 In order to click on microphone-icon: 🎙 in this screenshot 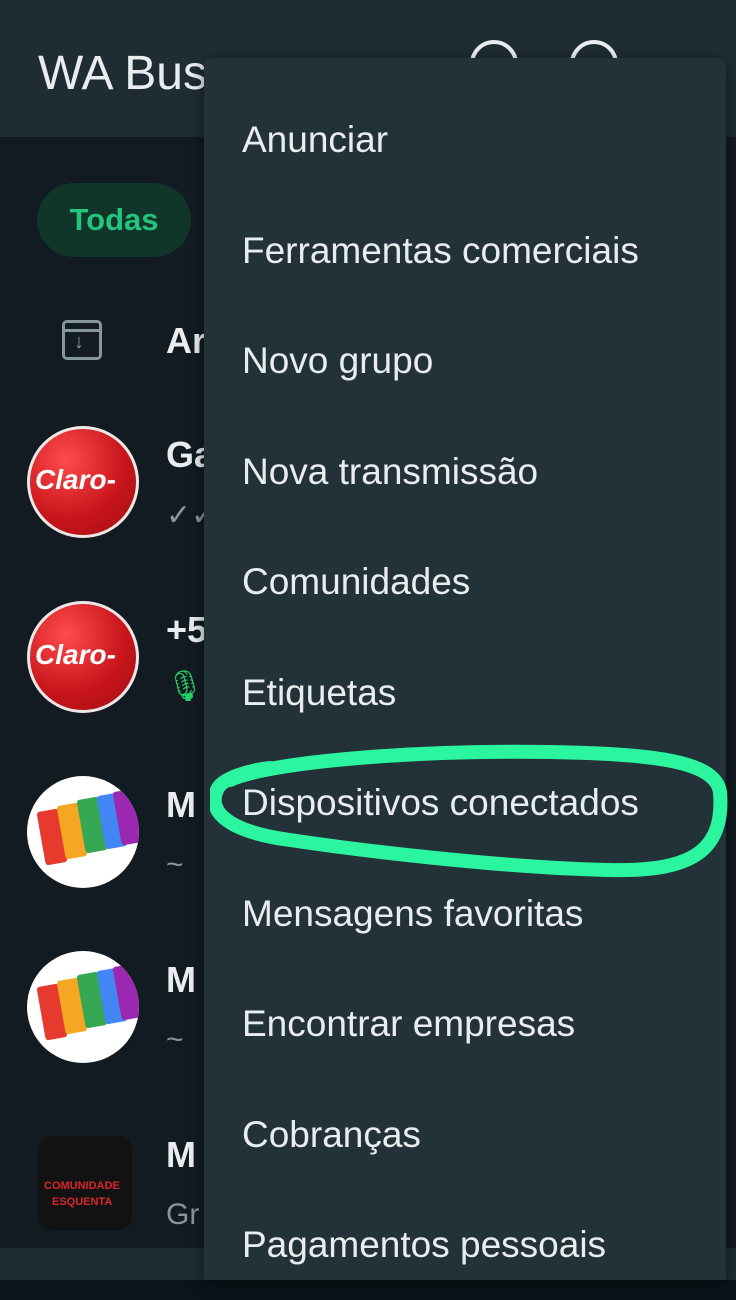, I will do `click(185, 686)`.